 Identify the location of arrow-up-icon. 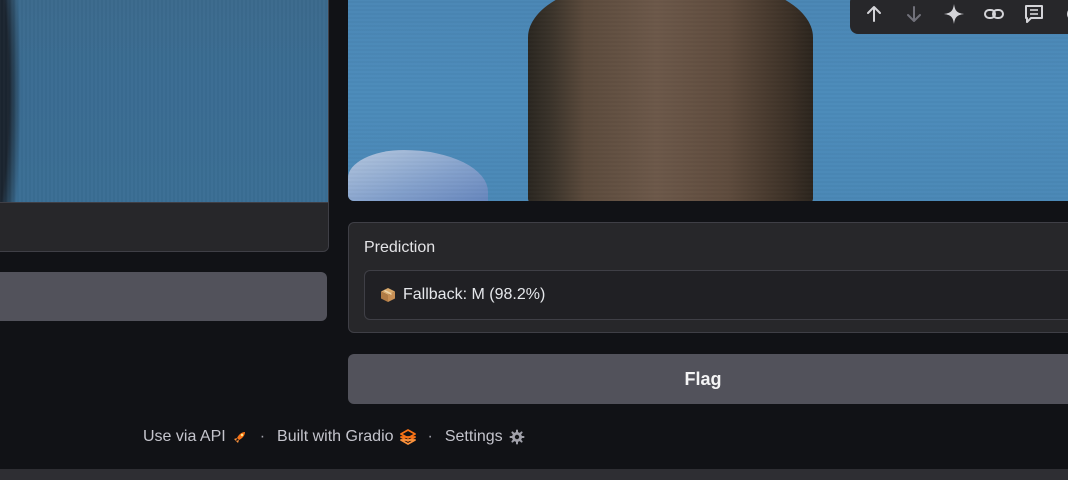
(874, 15).